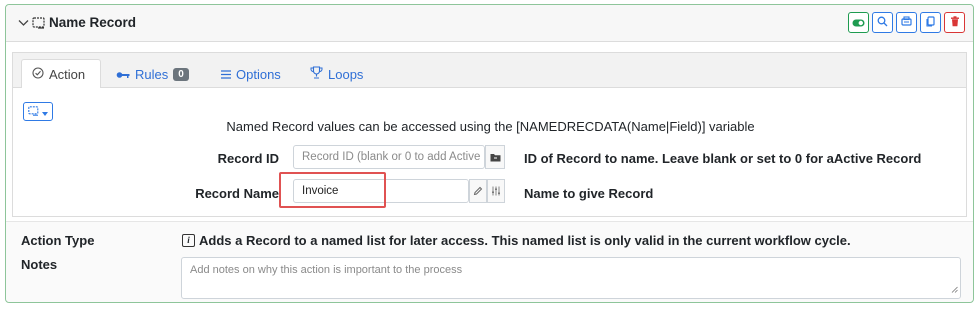 Image resolution: width=980 pixels, height=309 pixels. I want to click on chevron-down-icon, so click(23, 23).